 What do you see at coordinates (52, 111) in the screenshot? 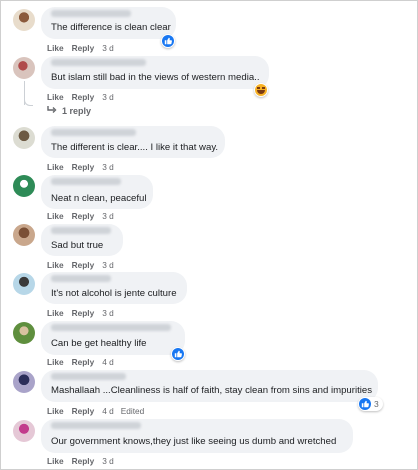
I see `reply-arrow-icon` at bounding box center [52, 111].